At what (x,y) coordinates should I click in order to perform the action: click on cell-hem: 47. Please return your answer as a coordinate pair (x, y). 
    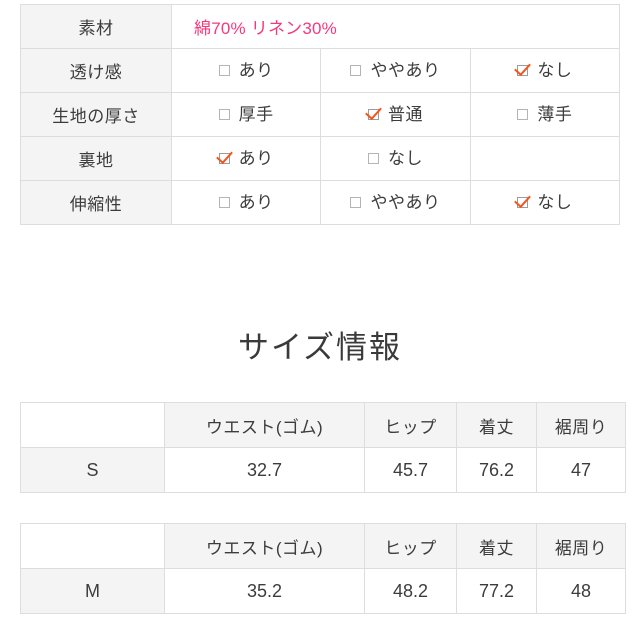
    Looking at the image, I should click on (581, 470).